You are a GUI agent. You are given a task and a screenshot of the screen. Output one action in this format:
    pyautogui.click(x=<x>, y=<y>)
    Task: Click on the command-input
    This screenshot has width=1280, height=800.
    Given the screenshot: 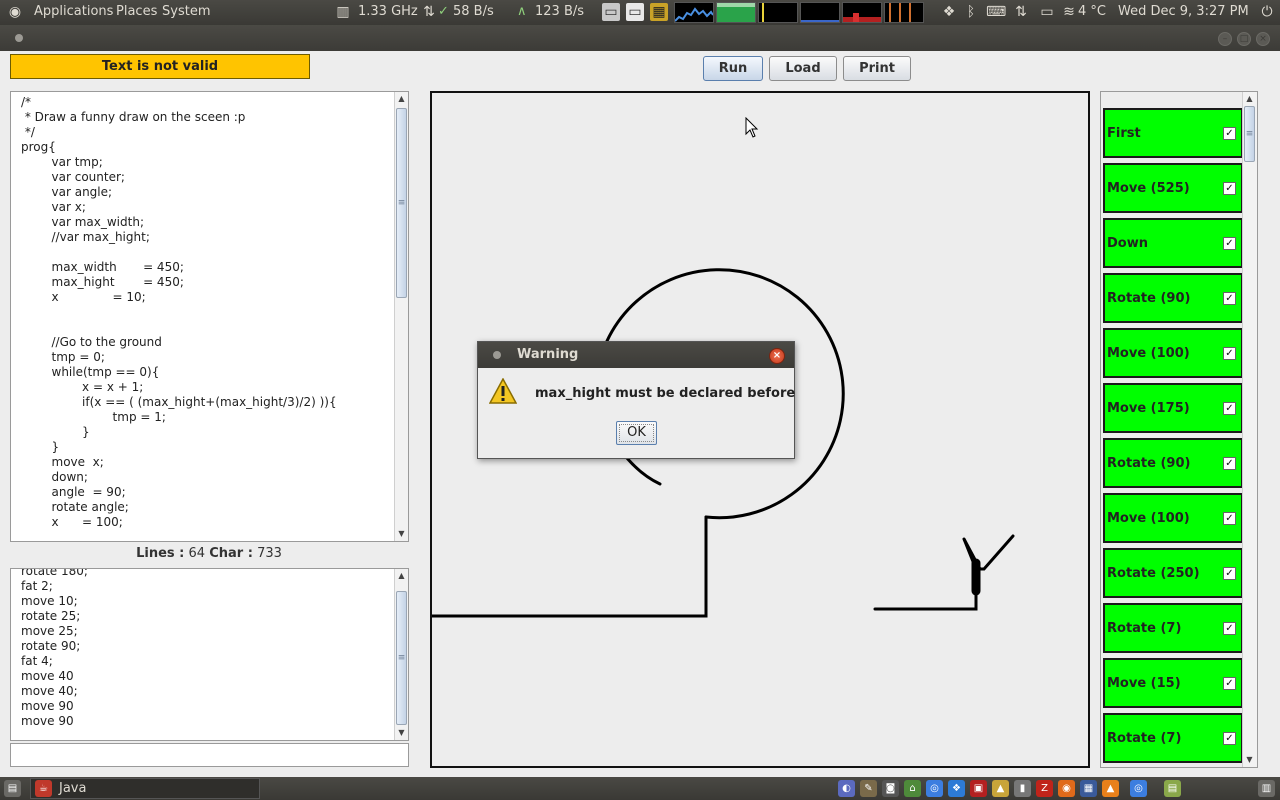 What is the action you would take?
    pyautogui.click(x=209, y=755)
    